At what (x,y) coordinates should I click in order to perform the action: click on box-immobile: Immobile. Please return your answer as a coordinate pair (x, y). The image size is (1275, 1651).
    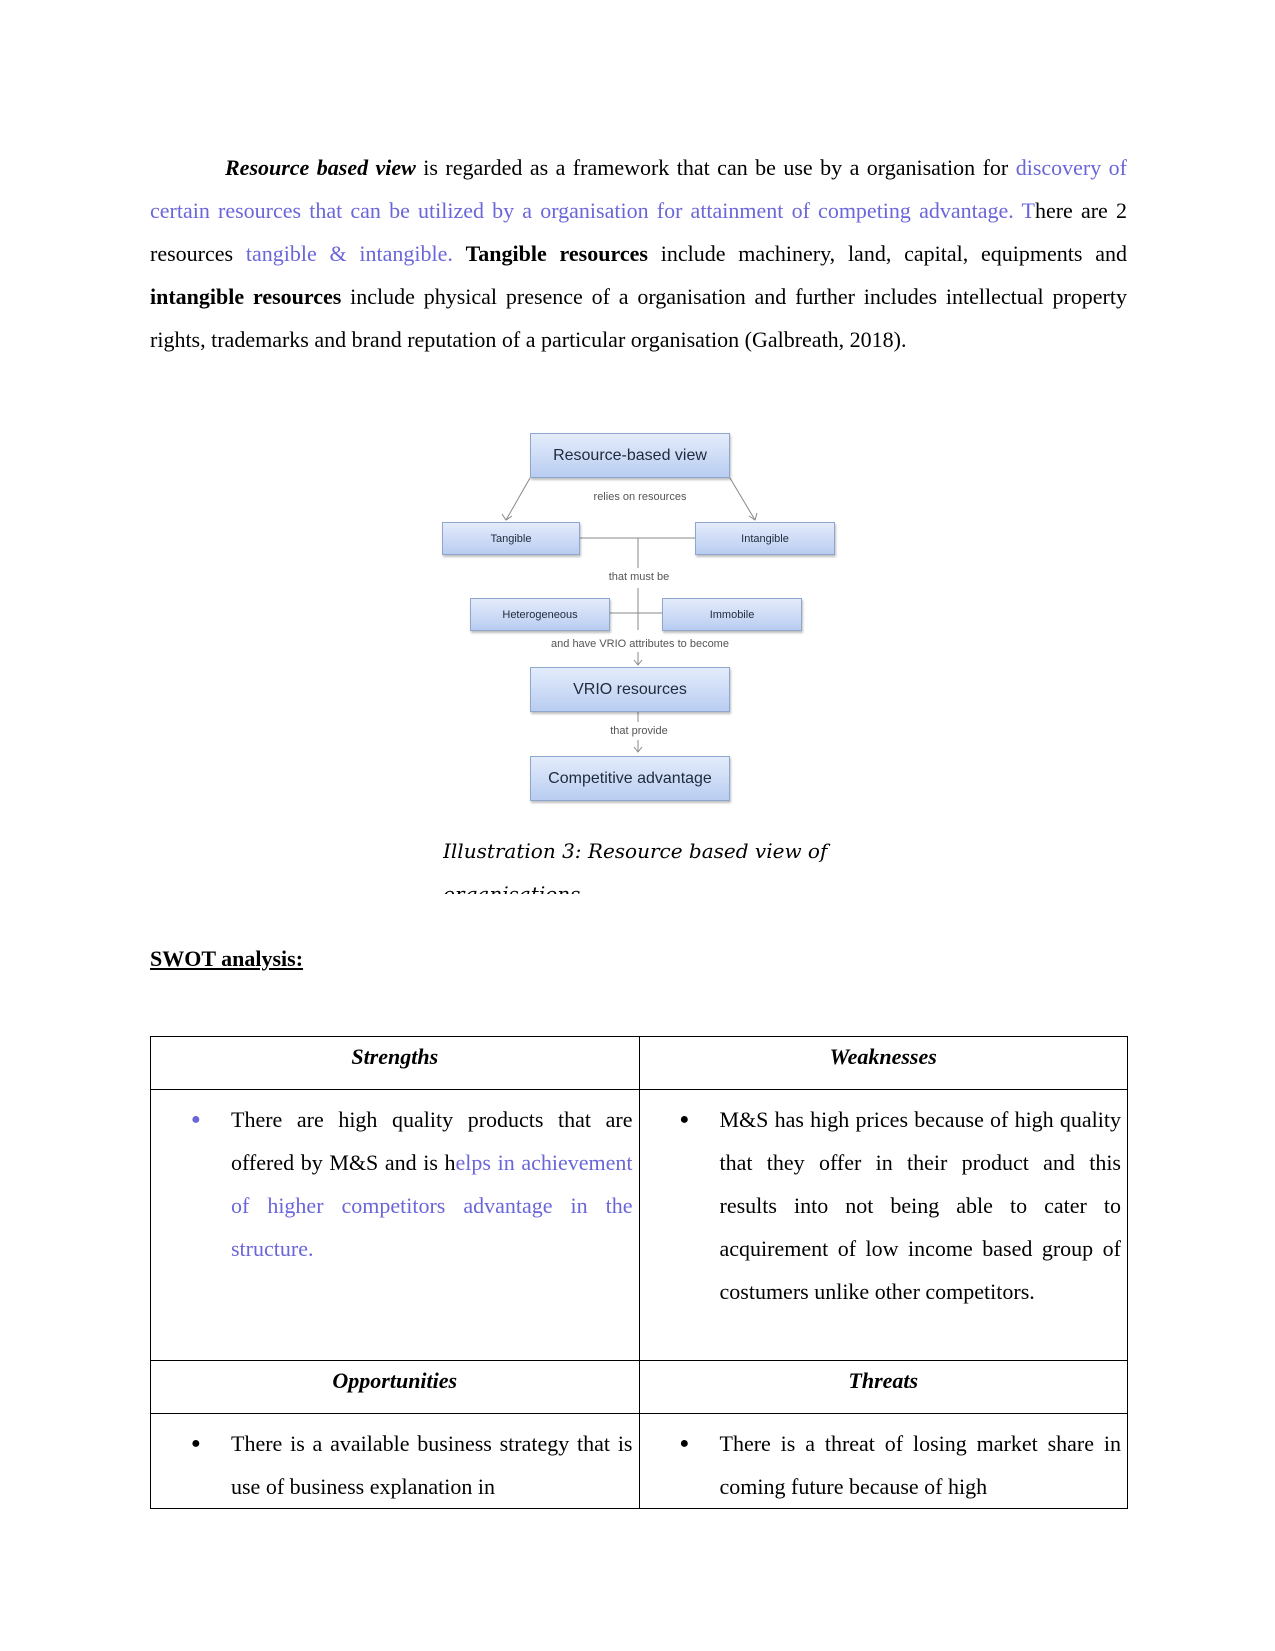
    Looking at the image, I should click on (732, 614).